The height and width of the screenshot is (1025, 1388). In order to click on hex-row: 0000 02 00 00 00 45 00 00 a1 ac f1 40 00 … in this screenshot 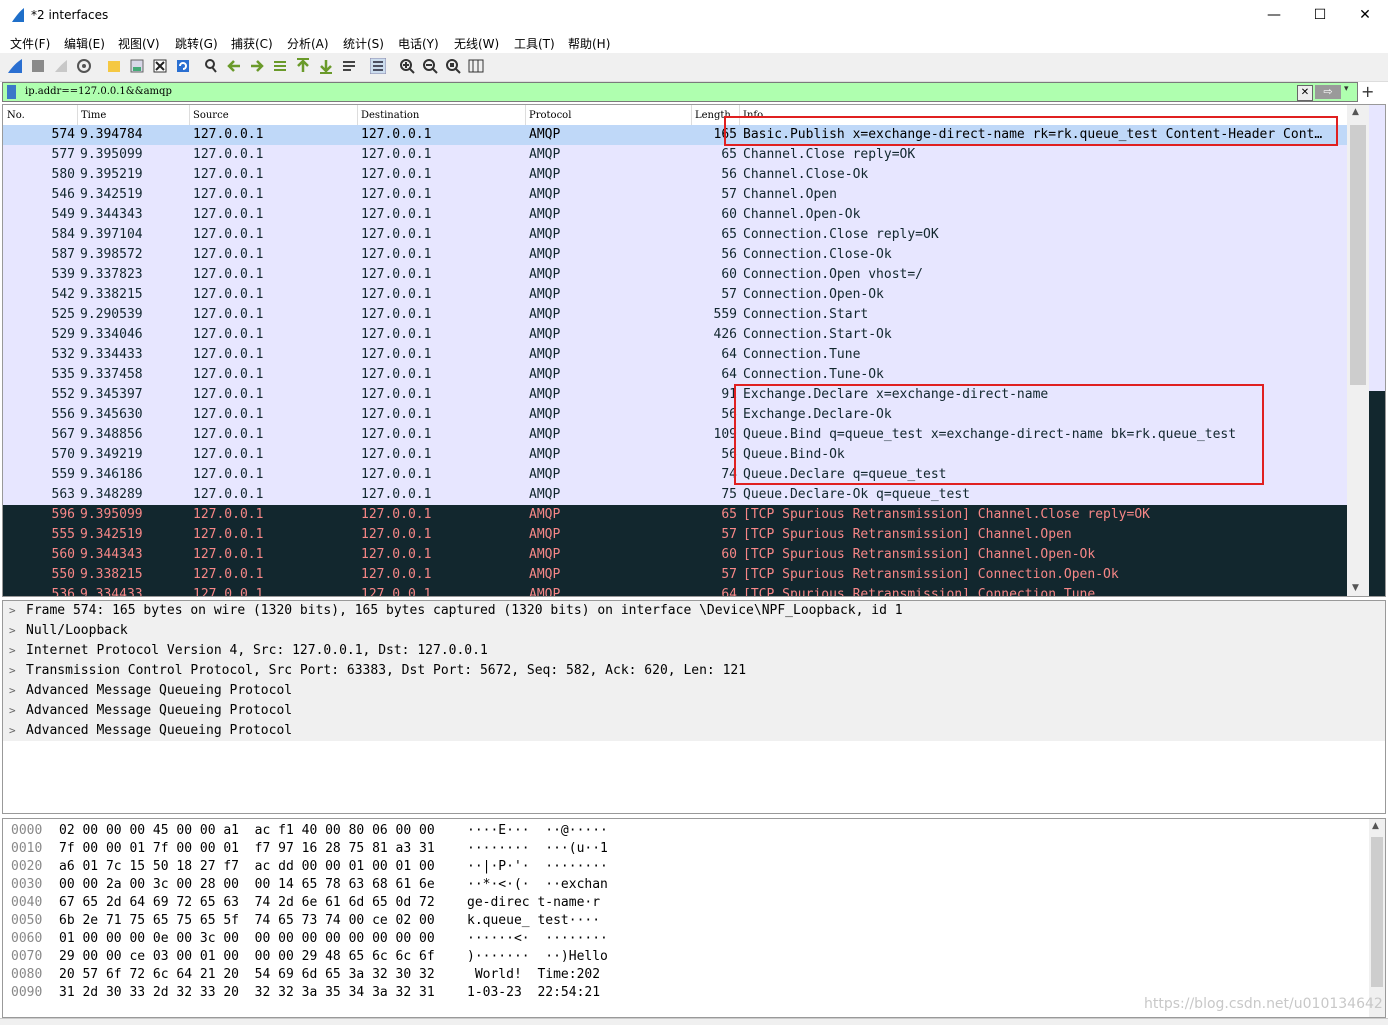, I will do `click(694, 831)`.